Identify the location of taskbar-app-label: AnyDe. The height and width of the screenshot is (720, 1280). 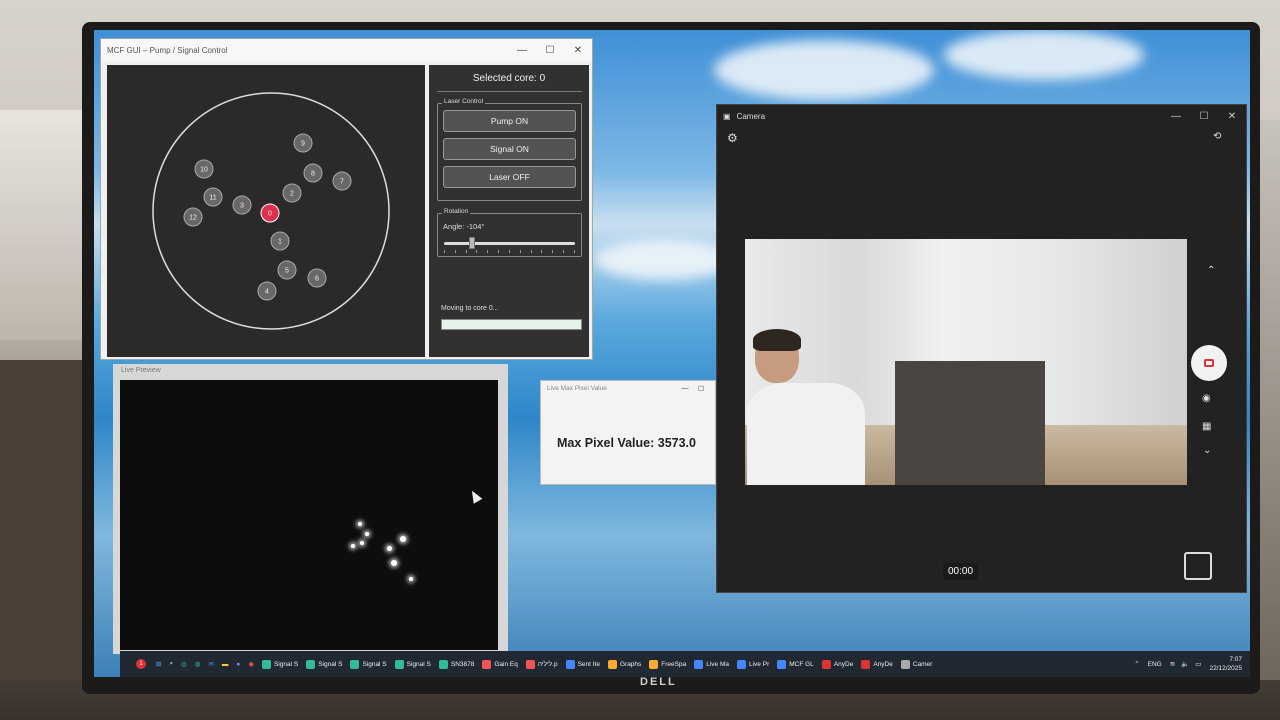
(843, 664).